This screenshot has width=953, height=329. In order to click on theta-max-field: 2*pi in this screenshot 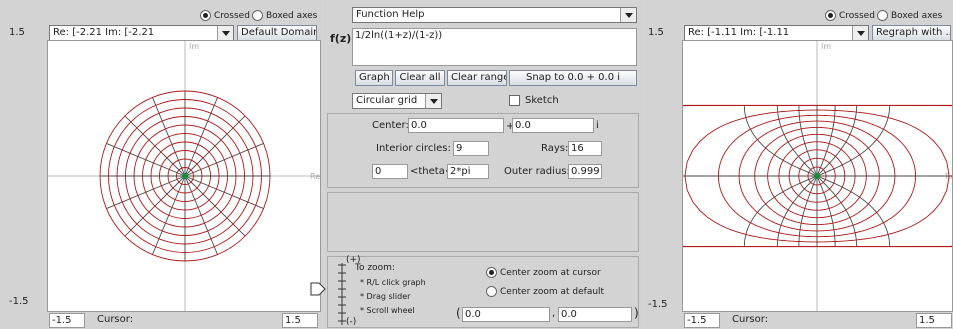, I will do `click(468, 171)`.